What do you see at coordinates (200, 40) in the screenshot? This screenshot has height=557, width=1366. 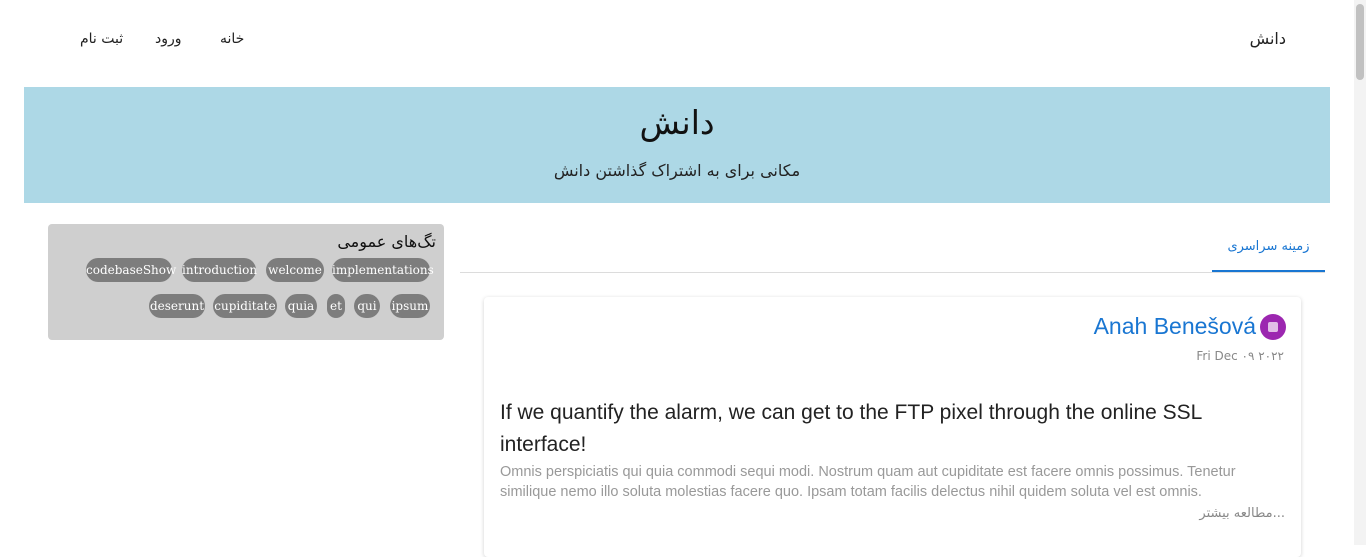 I see `nav-links: ثبت نام ورود خانه` at bounding box center [200, 40].